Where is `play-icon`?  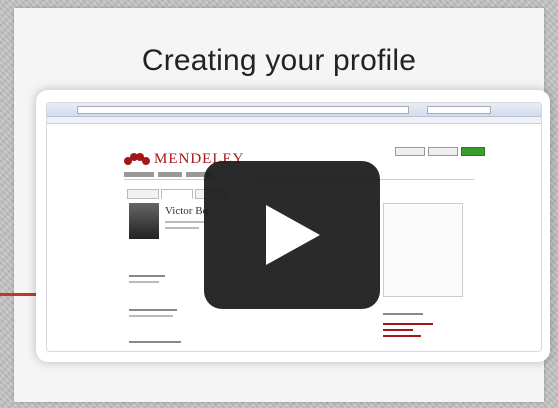 play-icon is located at coordinates (293, 235).